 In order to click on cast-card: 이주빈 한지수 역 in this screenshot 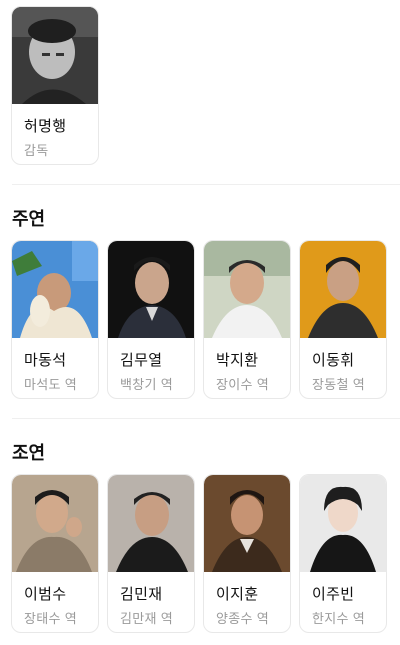, I will do `click(343, 553)`.